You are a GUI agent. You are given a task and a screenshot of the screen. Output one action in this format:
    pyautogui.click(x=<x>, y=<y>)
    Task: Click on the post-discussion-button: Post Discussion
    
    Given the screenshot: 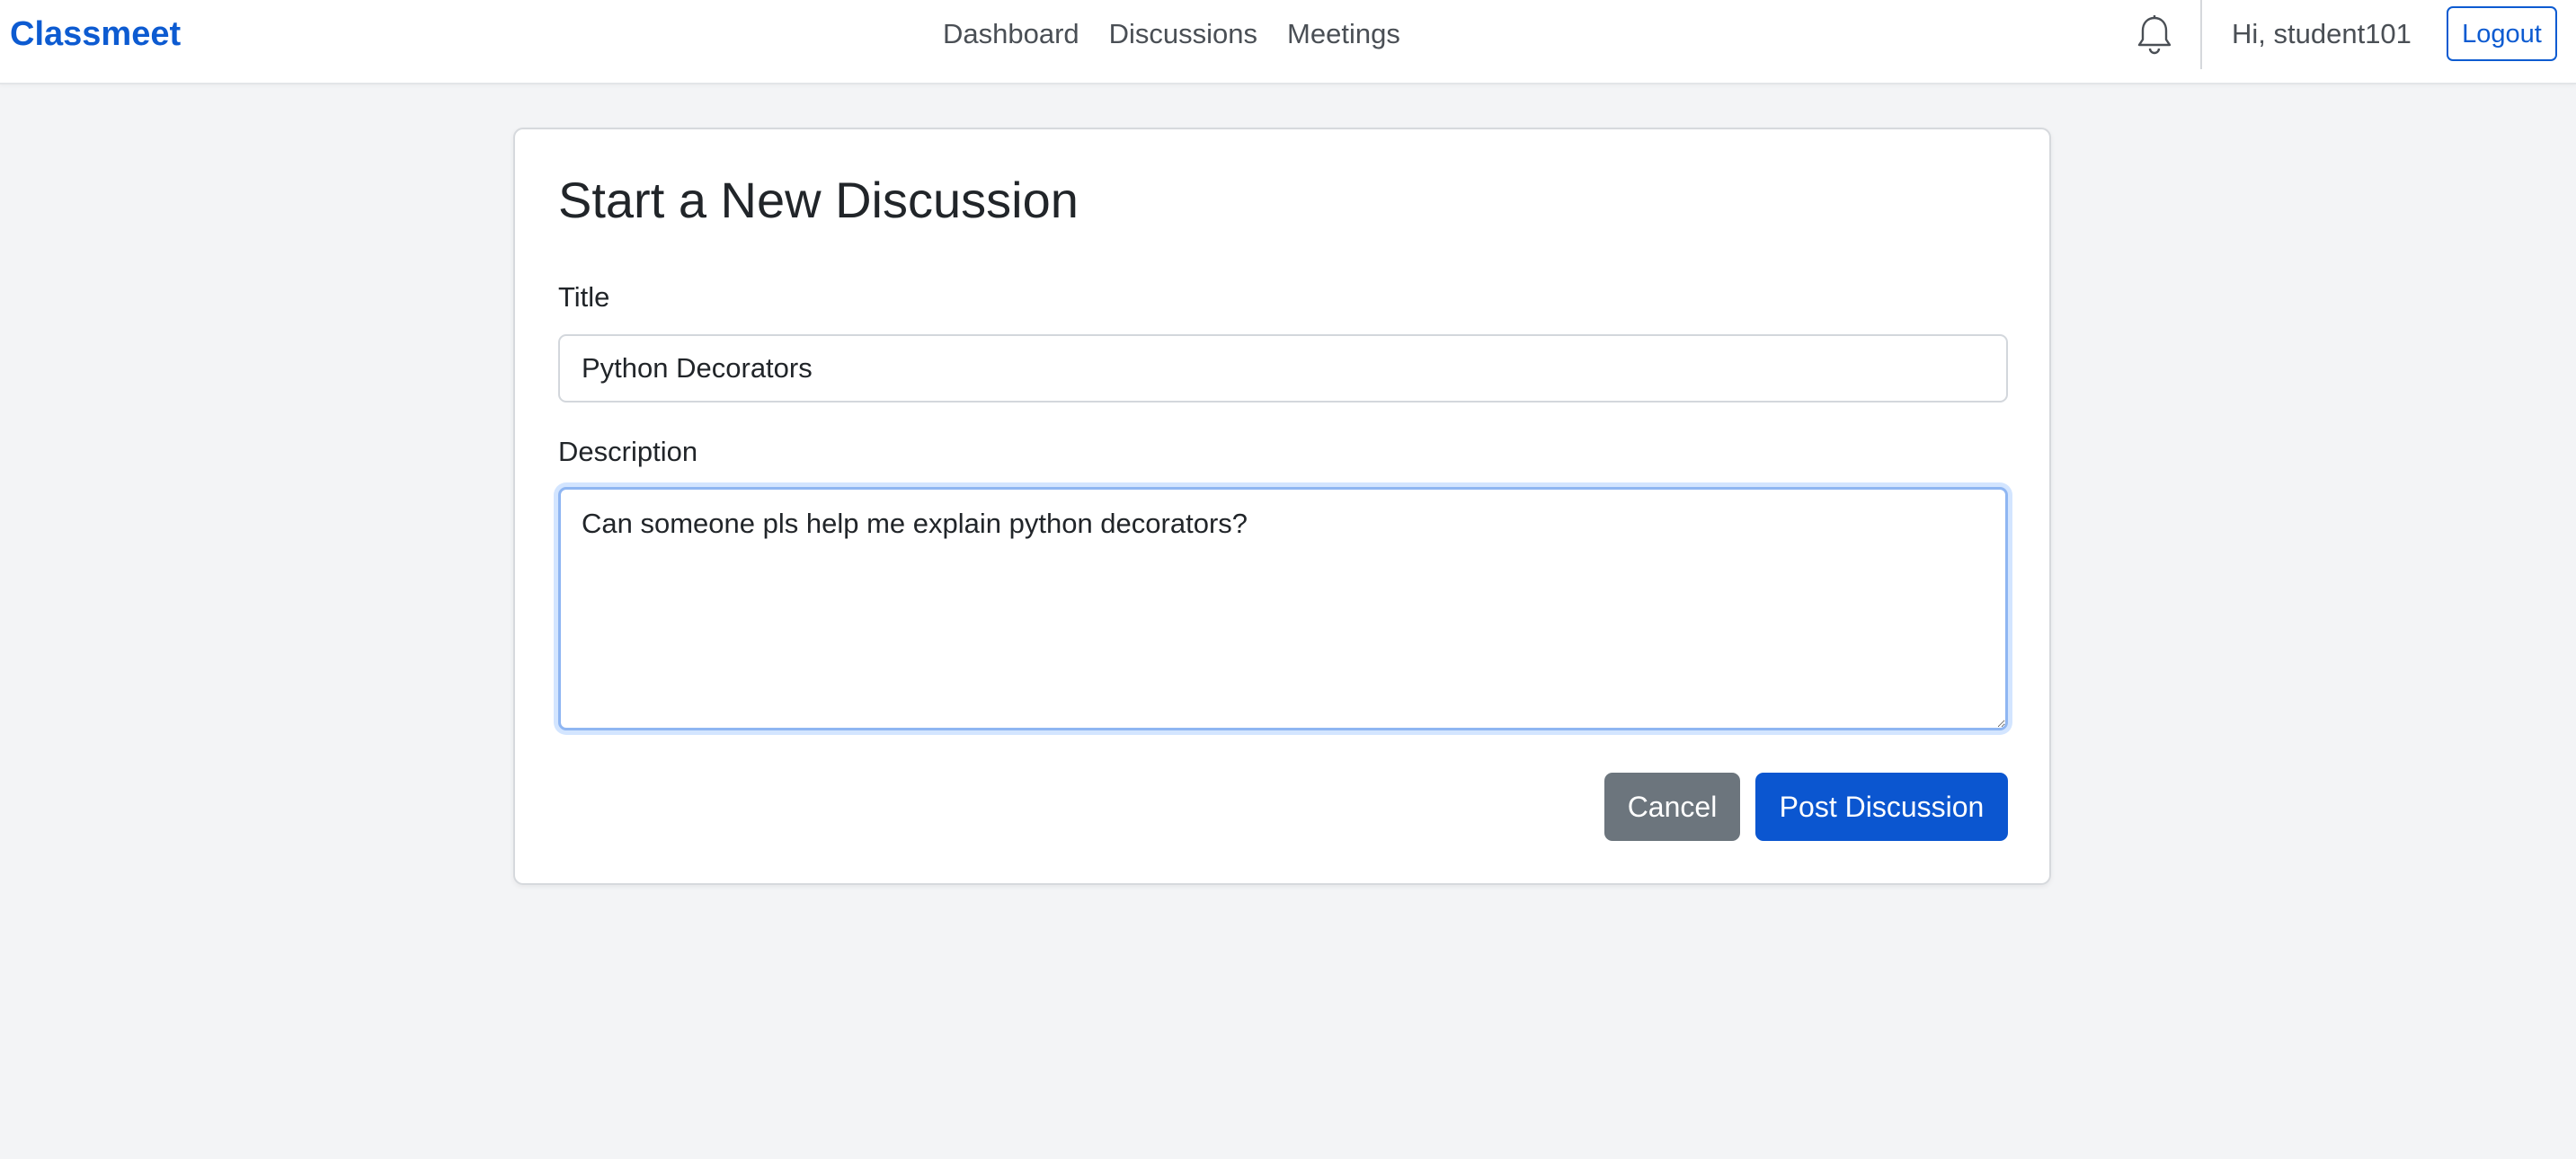 What is the action you would take?
    pyautogui.click(x=1881, y=807)
    